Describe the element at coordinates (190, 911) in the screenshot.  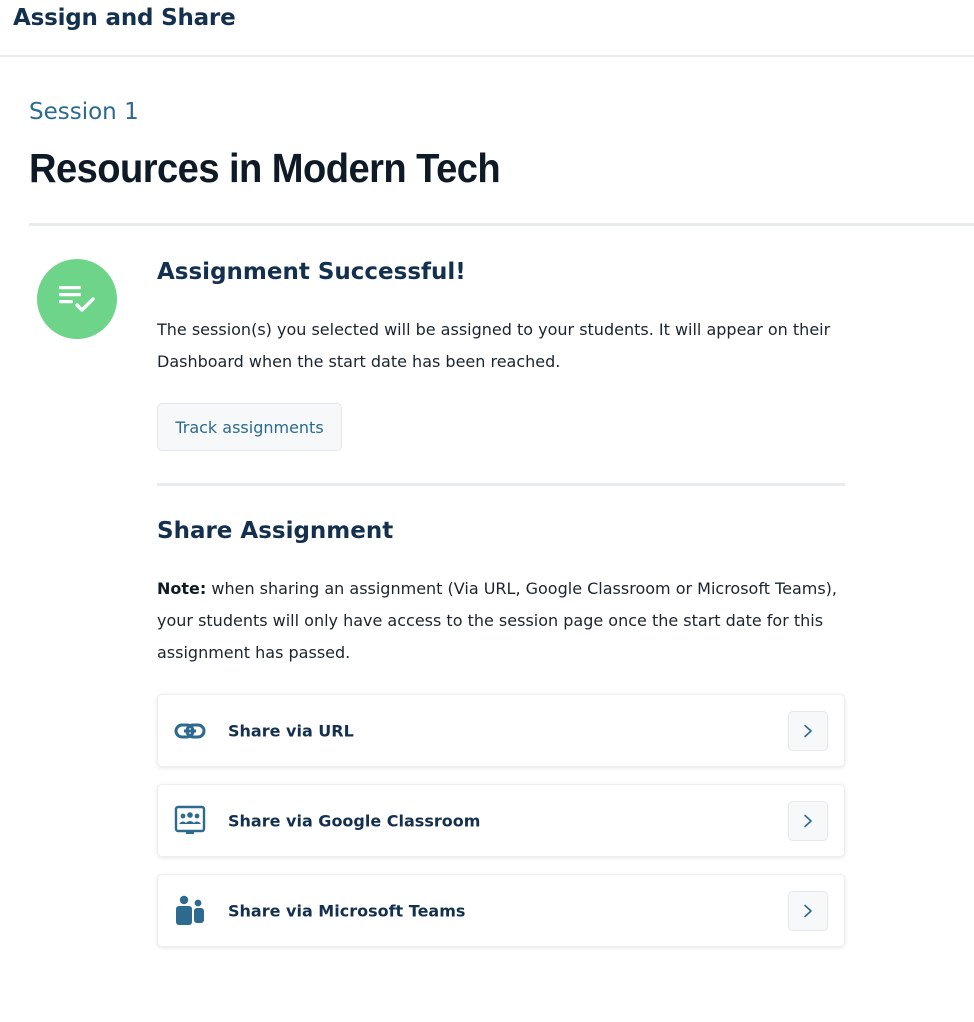
I see `microsoft-teams-icon` at that location.